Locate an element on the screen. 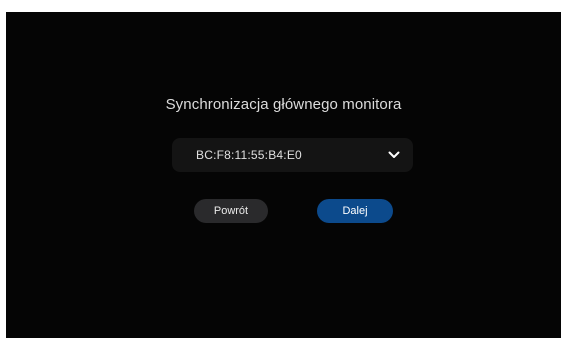  main-monitor-select: BC:F8:11:55:B4:E0 is located at coordinates (292, 155).